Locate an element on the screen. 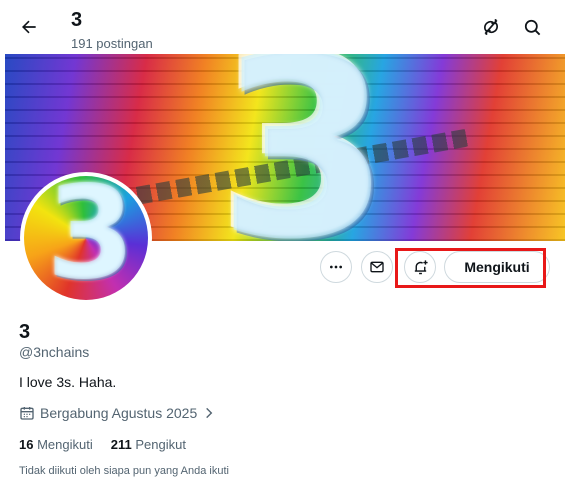 The image size is (570, 485). profile-name: 3 is located at coordinates (25, 332).